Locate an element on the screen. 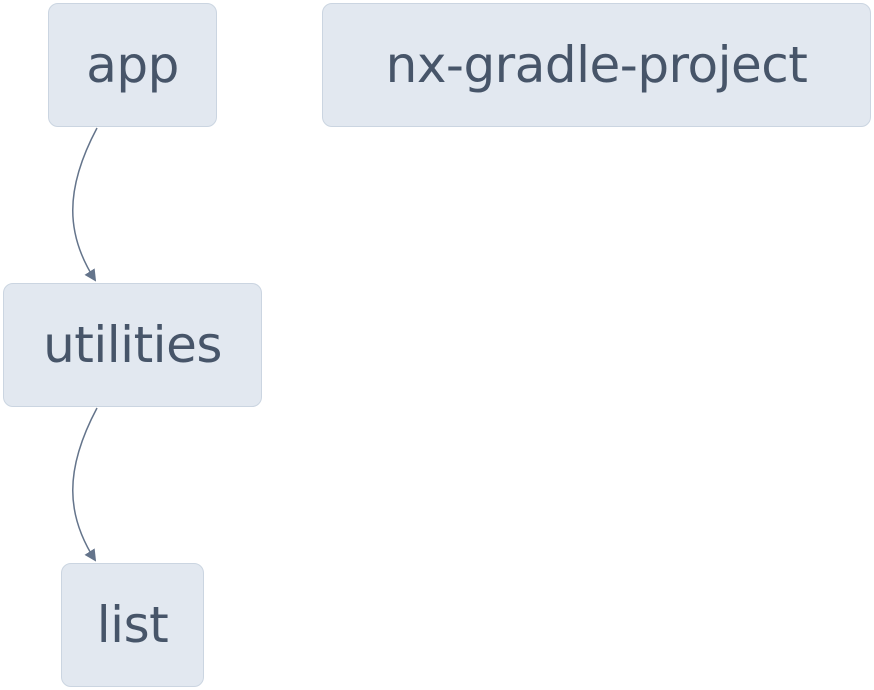 The height and width of the screenshot is (690, 874). project-node-nx-gradle-project: nx-gradle-project is located at coordinates (596, 65).